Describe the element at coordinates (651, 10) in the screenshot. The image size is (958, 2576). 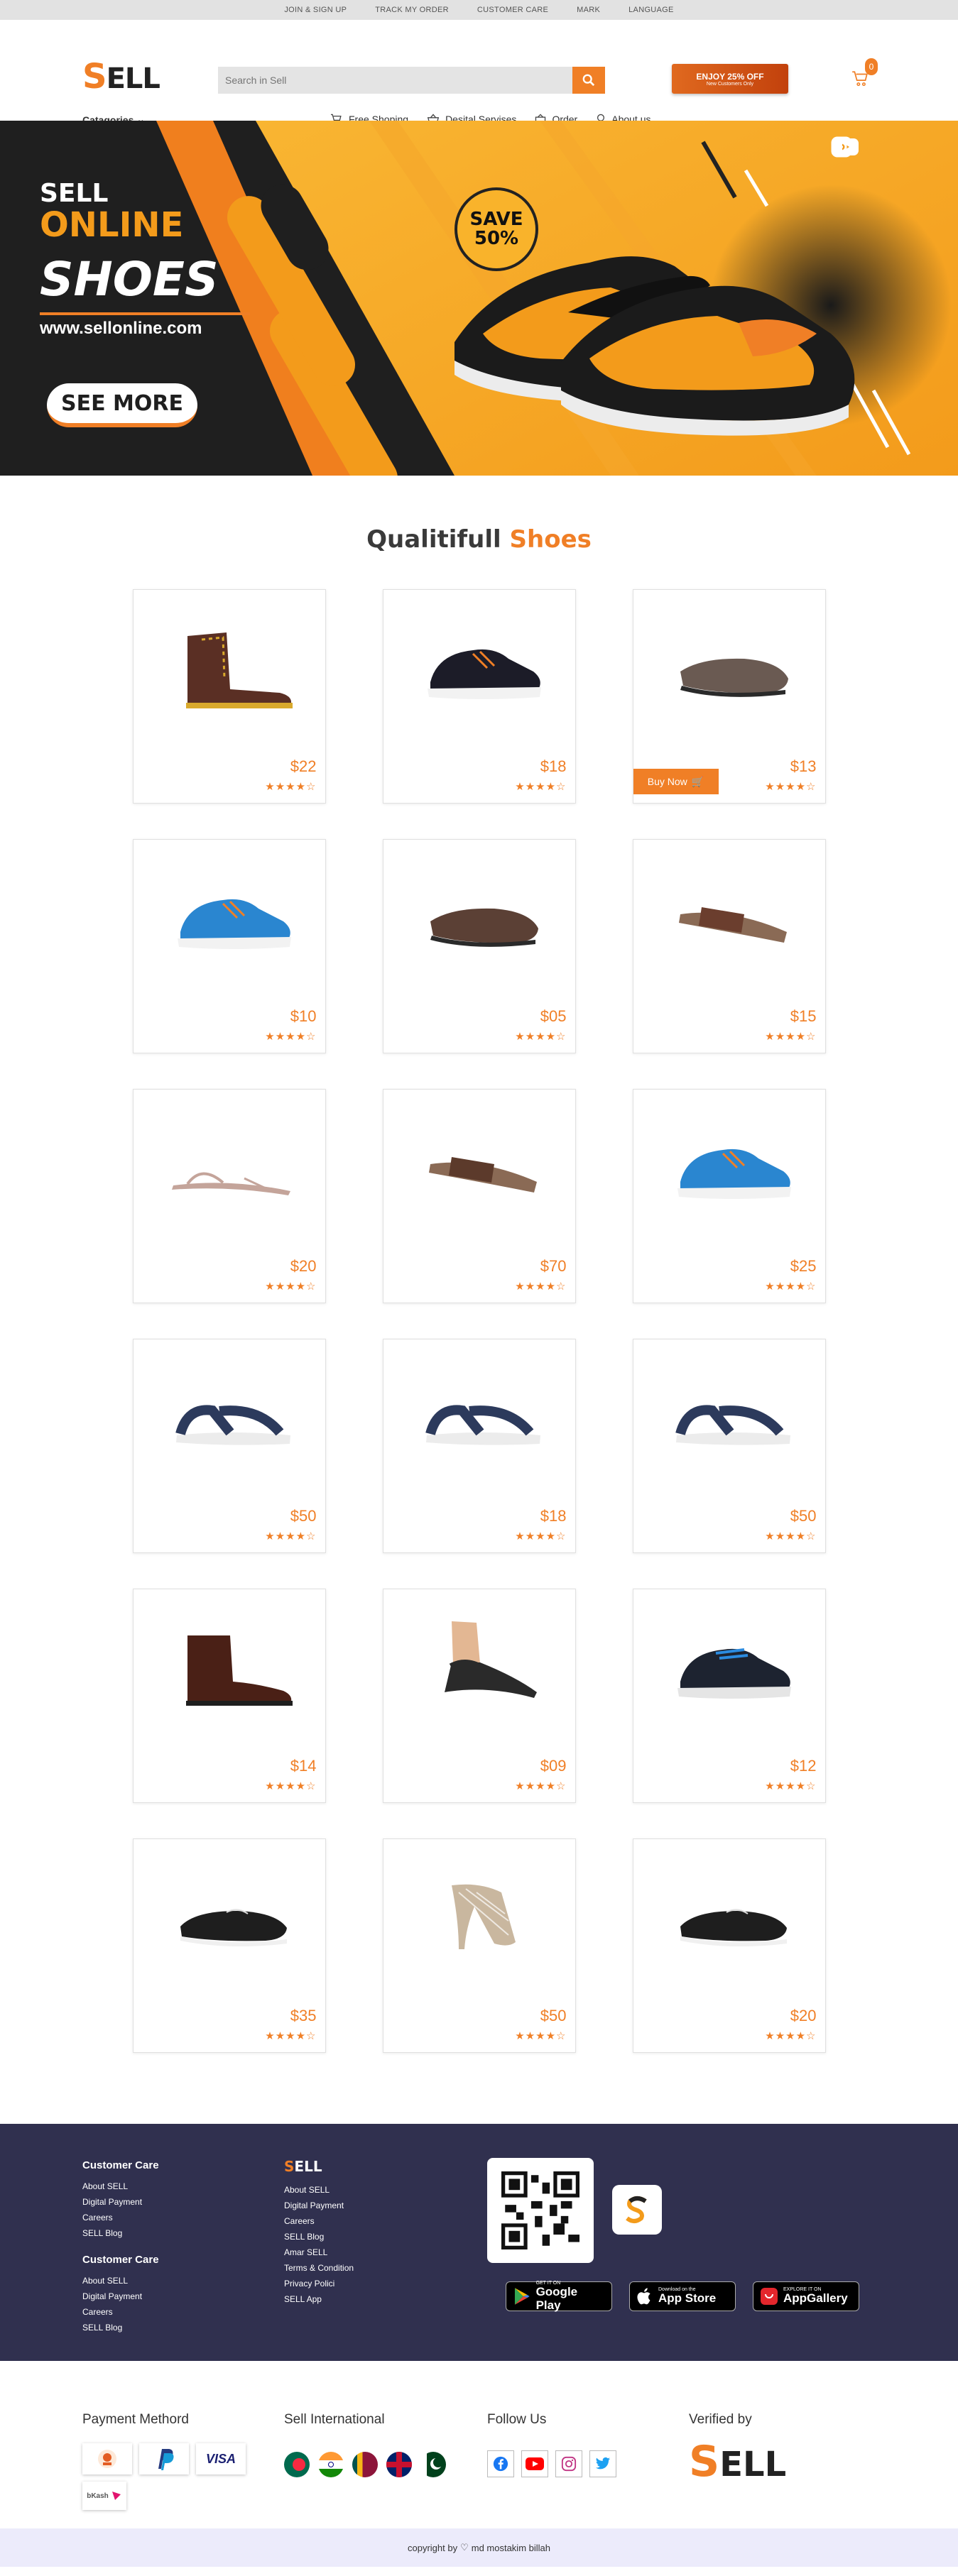
I see `language-link: LANGUAGE` at that location.